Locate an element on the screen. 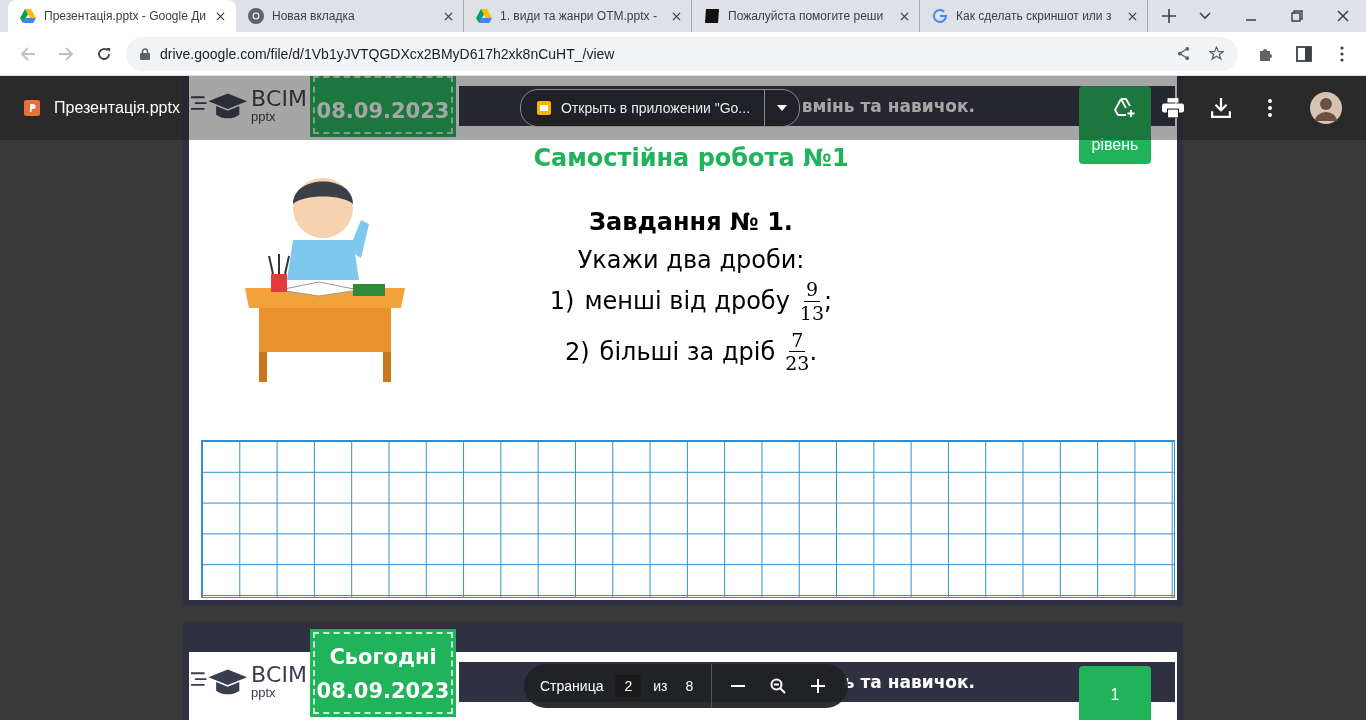 This screenshot has height=720, width=1366. google-icon is located at coordinates (940, 16).